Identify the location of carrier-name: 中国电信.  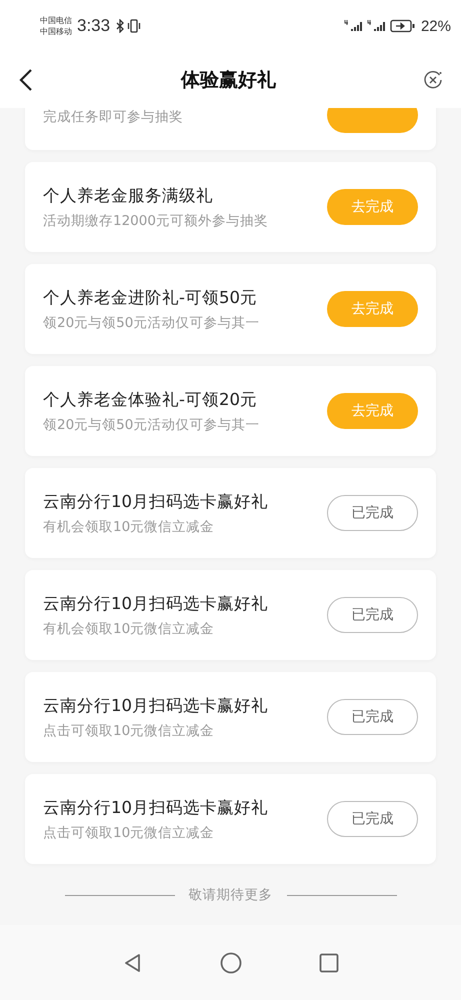
(56, 20).